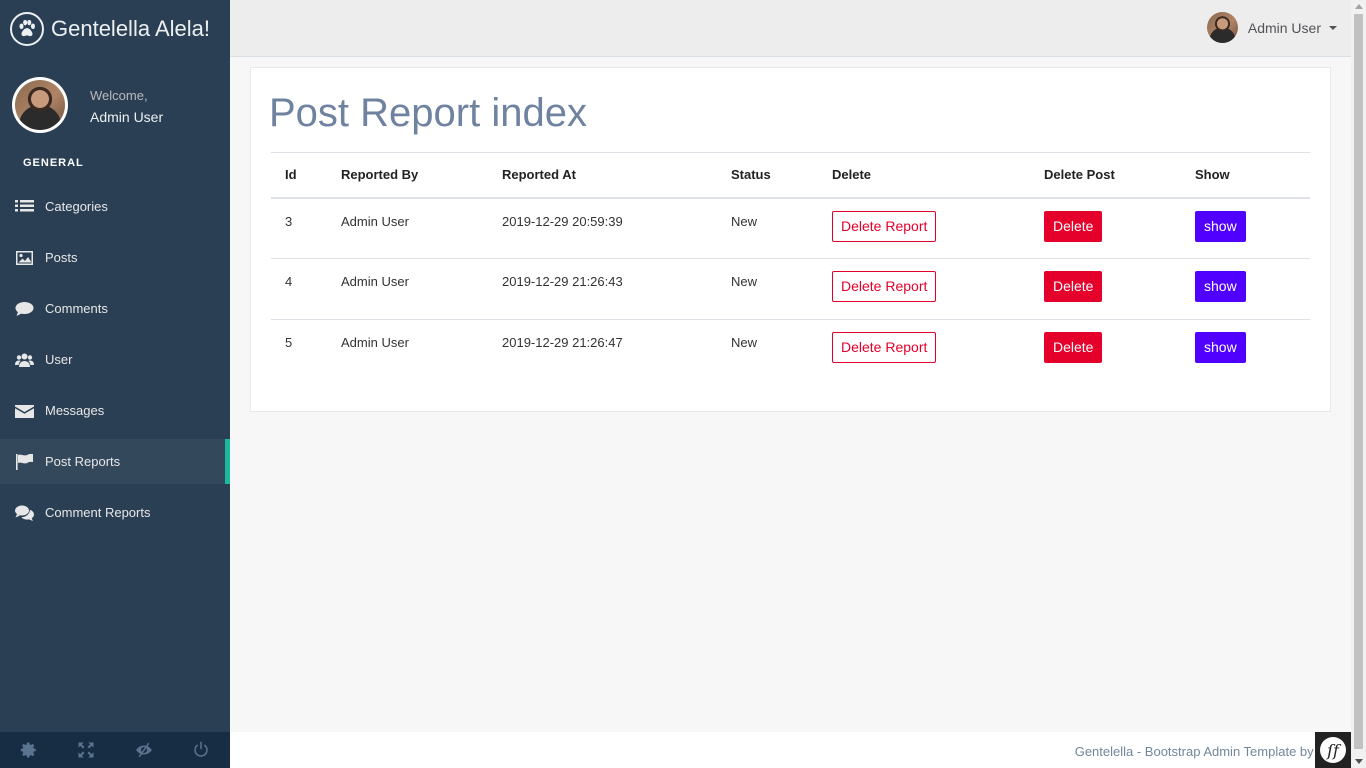  I want to click on scroll-down-arrow-icon, so click(1359, 761).